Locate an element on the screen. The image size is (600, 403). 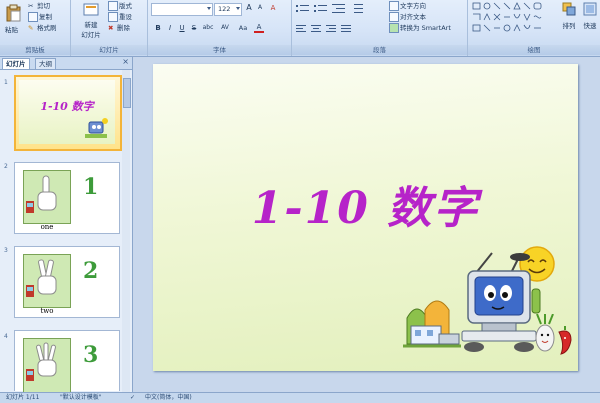
cut-label: 剪切 is located at coordinates (43, 6).